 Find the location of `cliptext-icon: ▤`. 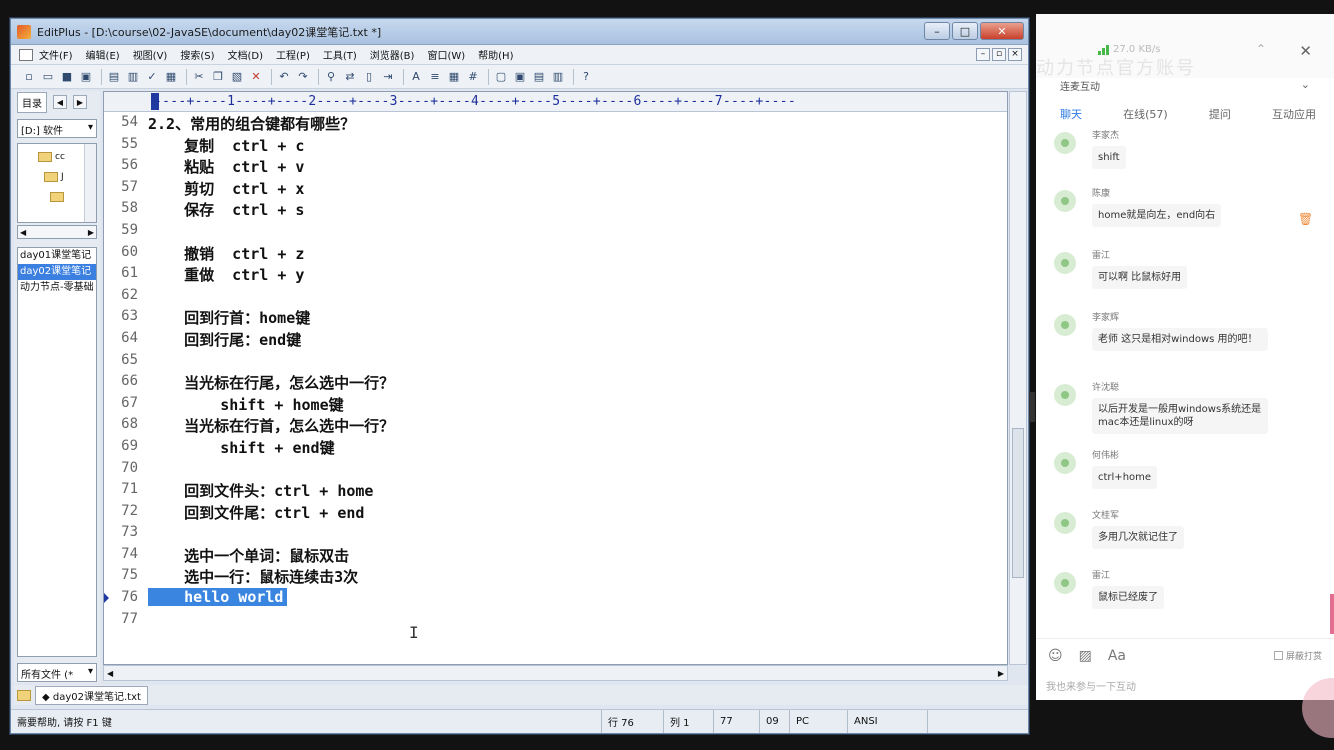

cliptext-icon: ▤ is located at coordinates (539, 77).